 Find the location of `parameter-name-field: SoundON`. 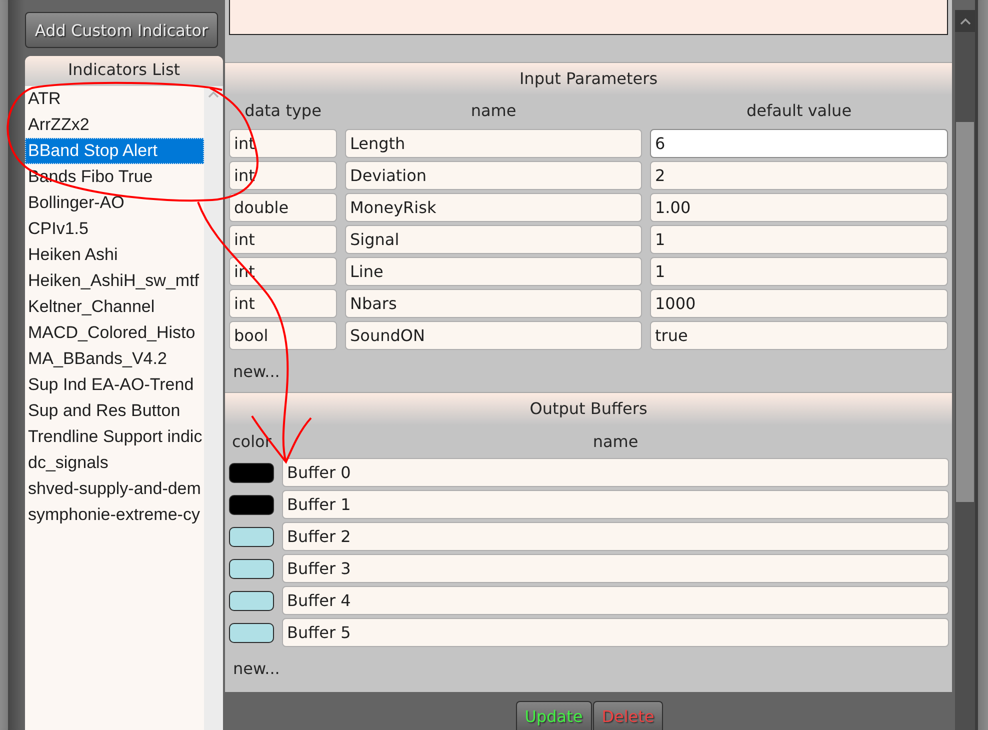

parameter-name-field: SoundON is located at coordinates (493, 335).